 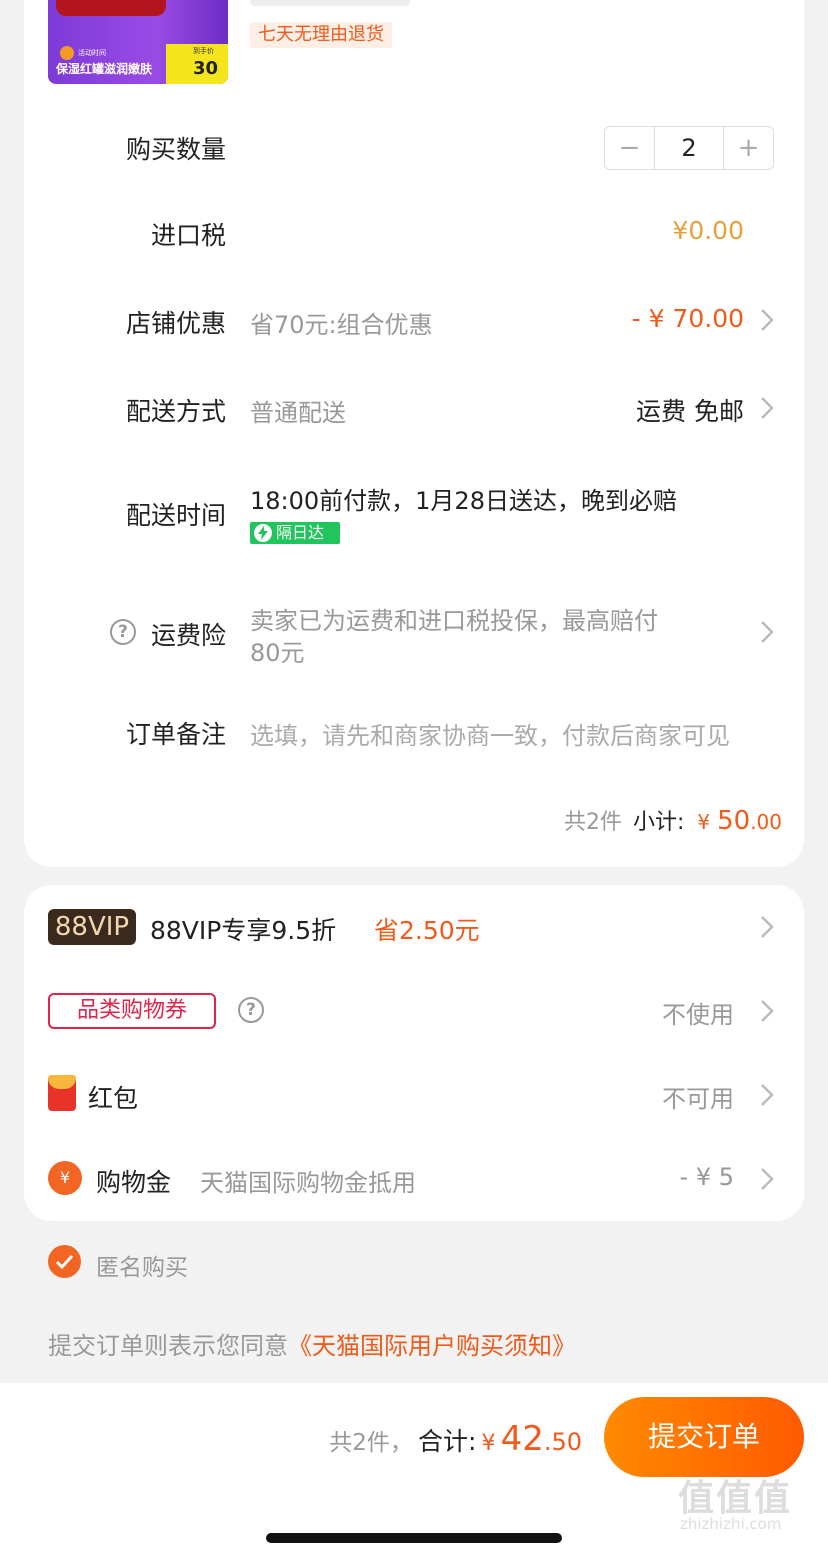 I want to click on quantity-value: 2, so click(x=689, y=148).